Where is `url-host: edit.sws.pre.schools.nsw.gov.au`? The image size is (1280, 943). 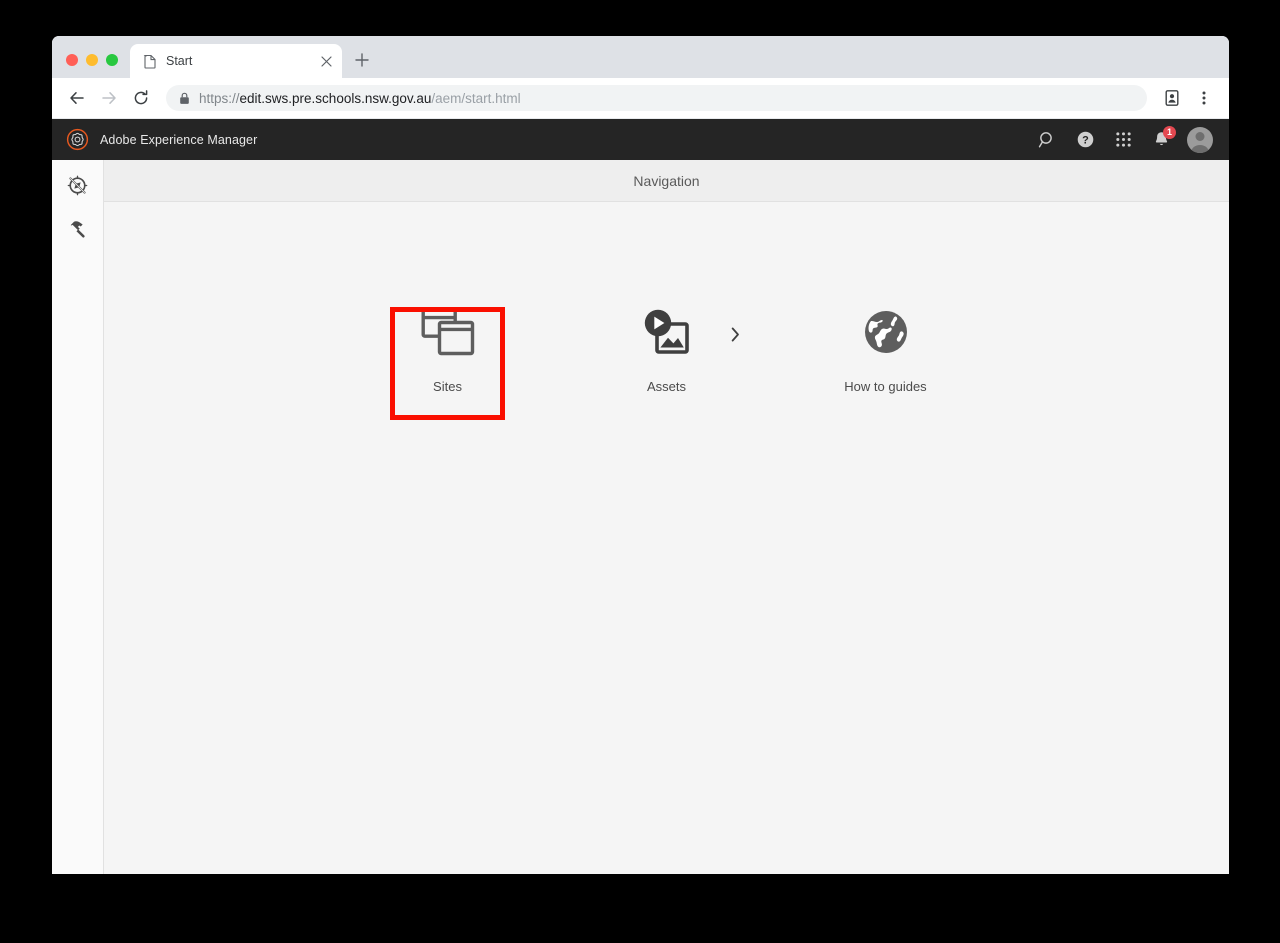
url-host: edit.sws.pre.schools.nsw.gov.au is located at coordinates (335, 98).